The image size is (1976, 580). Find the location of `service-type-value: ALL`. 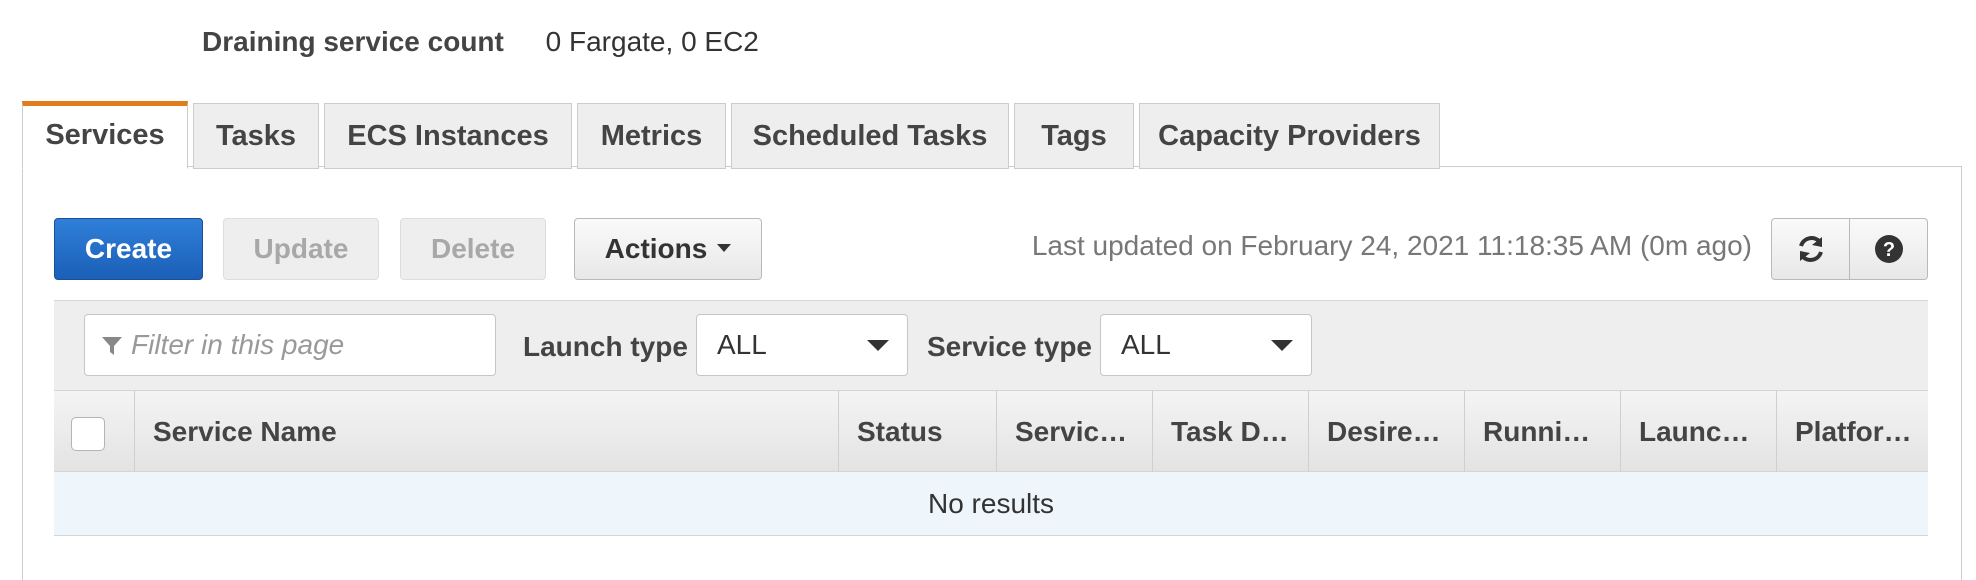

service-type-value: ALL is located at coordinates (1146, 344).